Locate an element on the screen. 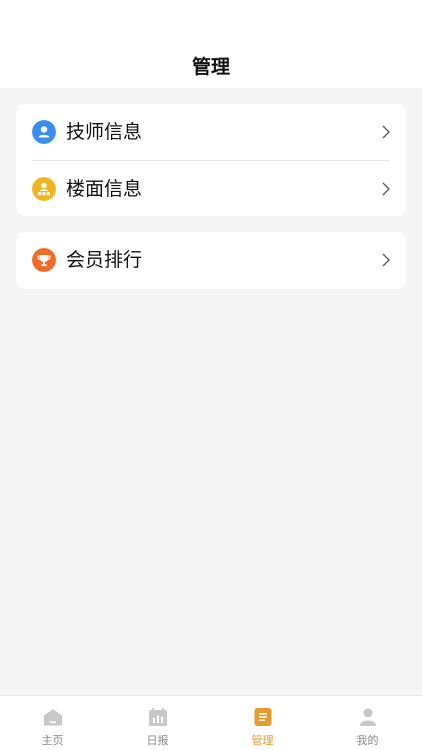  tab-home: 主页 is located at coordinates (52, 723).